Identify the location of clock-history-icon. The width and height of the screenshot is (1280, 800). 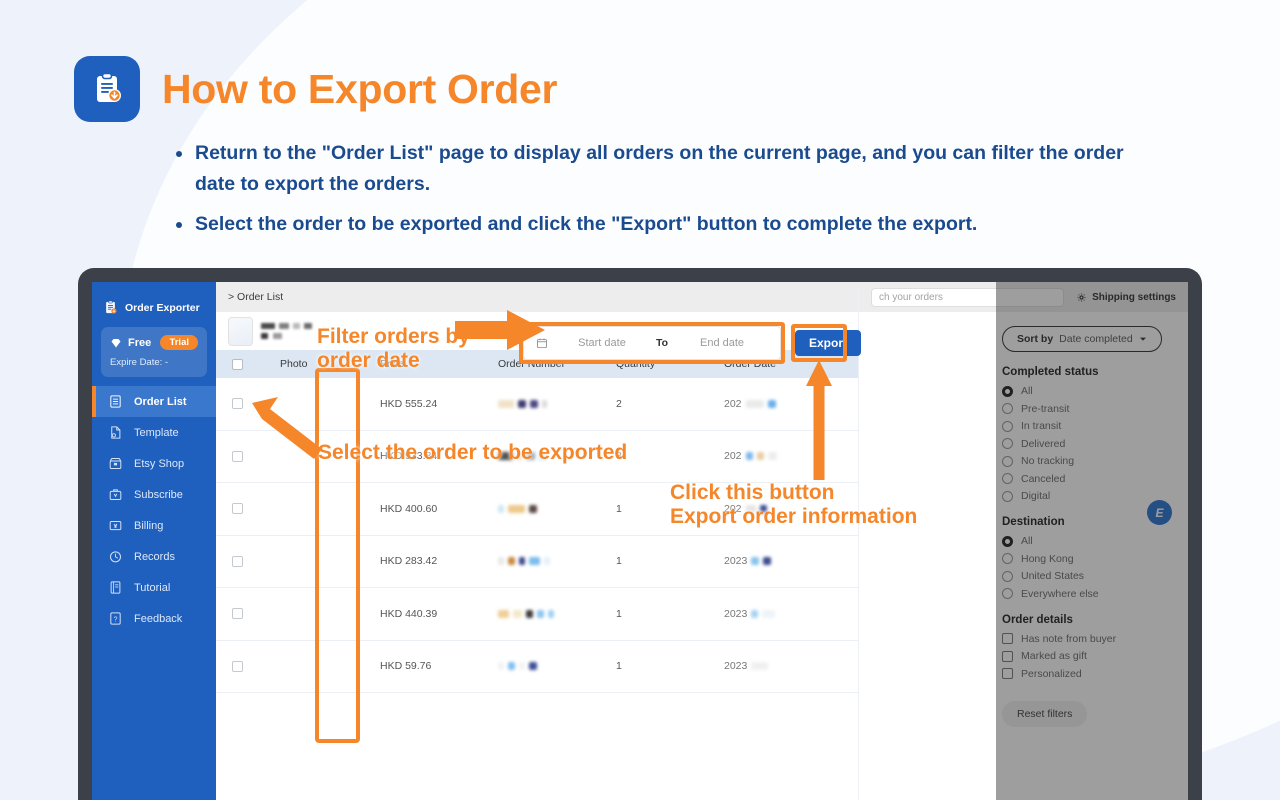
(115, 557).